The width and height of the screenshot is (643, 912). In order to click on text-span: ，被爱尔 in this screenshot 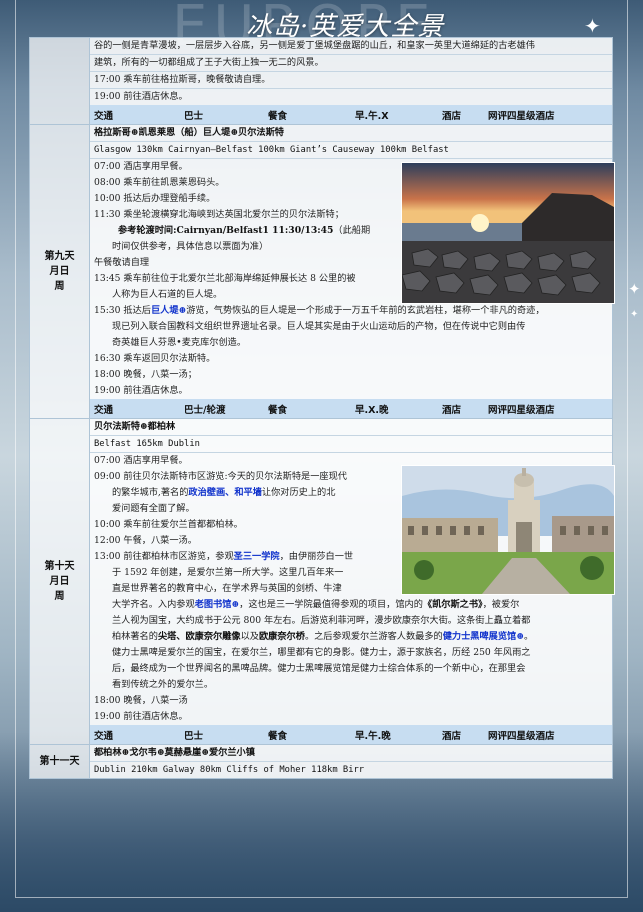, I will do `click(501, 604)`.